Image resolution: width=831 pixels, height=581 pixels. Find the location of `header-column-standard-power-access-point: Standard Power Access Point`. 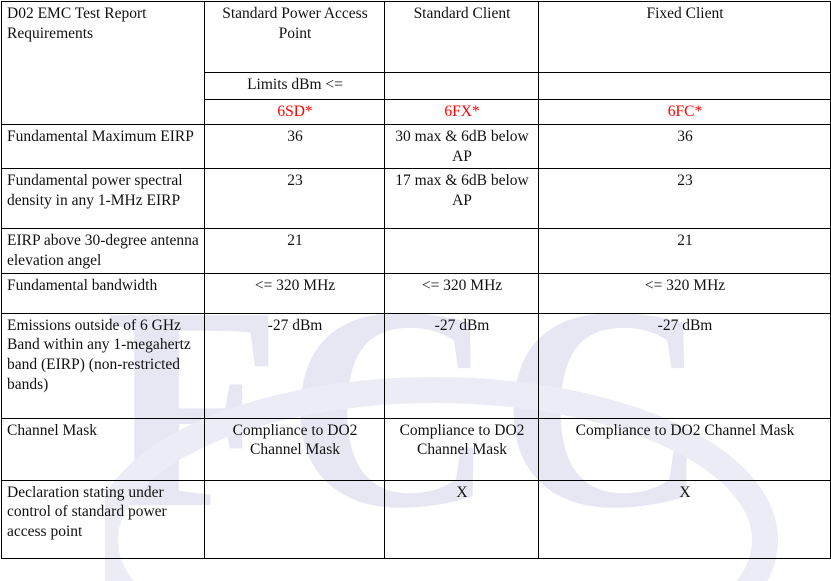

header-column-standard-power-access-point: Standard Power Access Point is located at coordinates (294, 37).